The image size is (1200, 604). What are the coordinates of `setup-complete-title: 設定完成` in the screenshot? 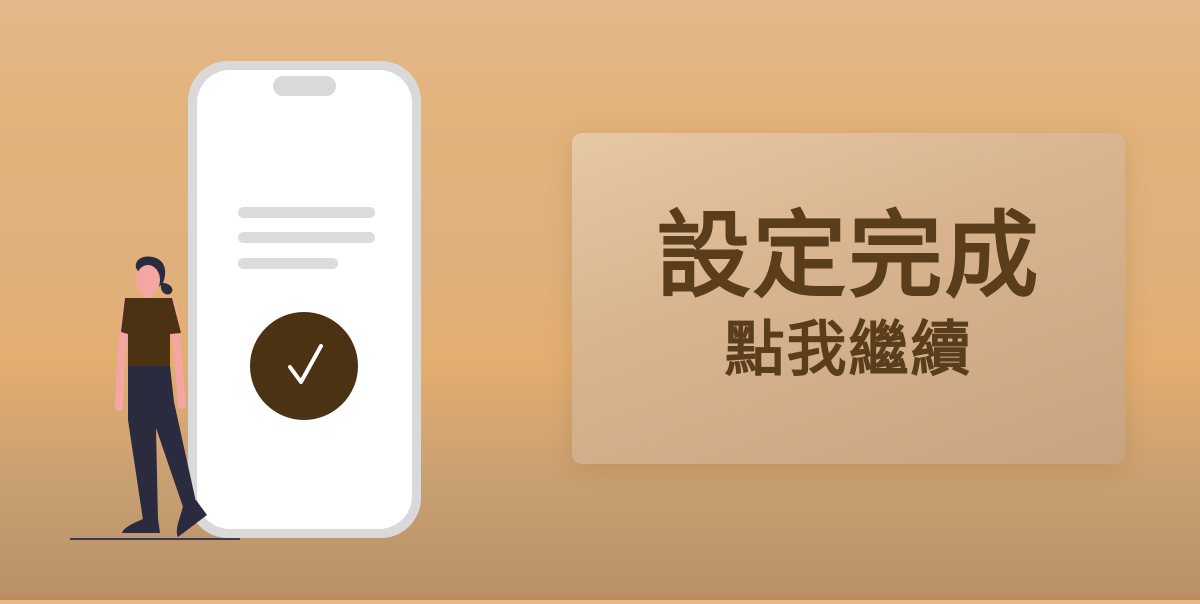 It's located at (848, 257).